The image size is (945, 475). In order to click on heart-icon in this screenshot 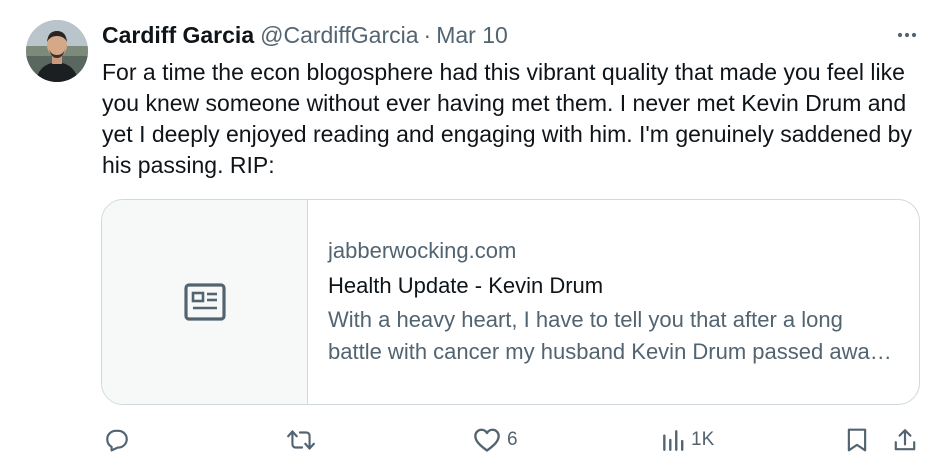, I will do `click(487, 440)`.